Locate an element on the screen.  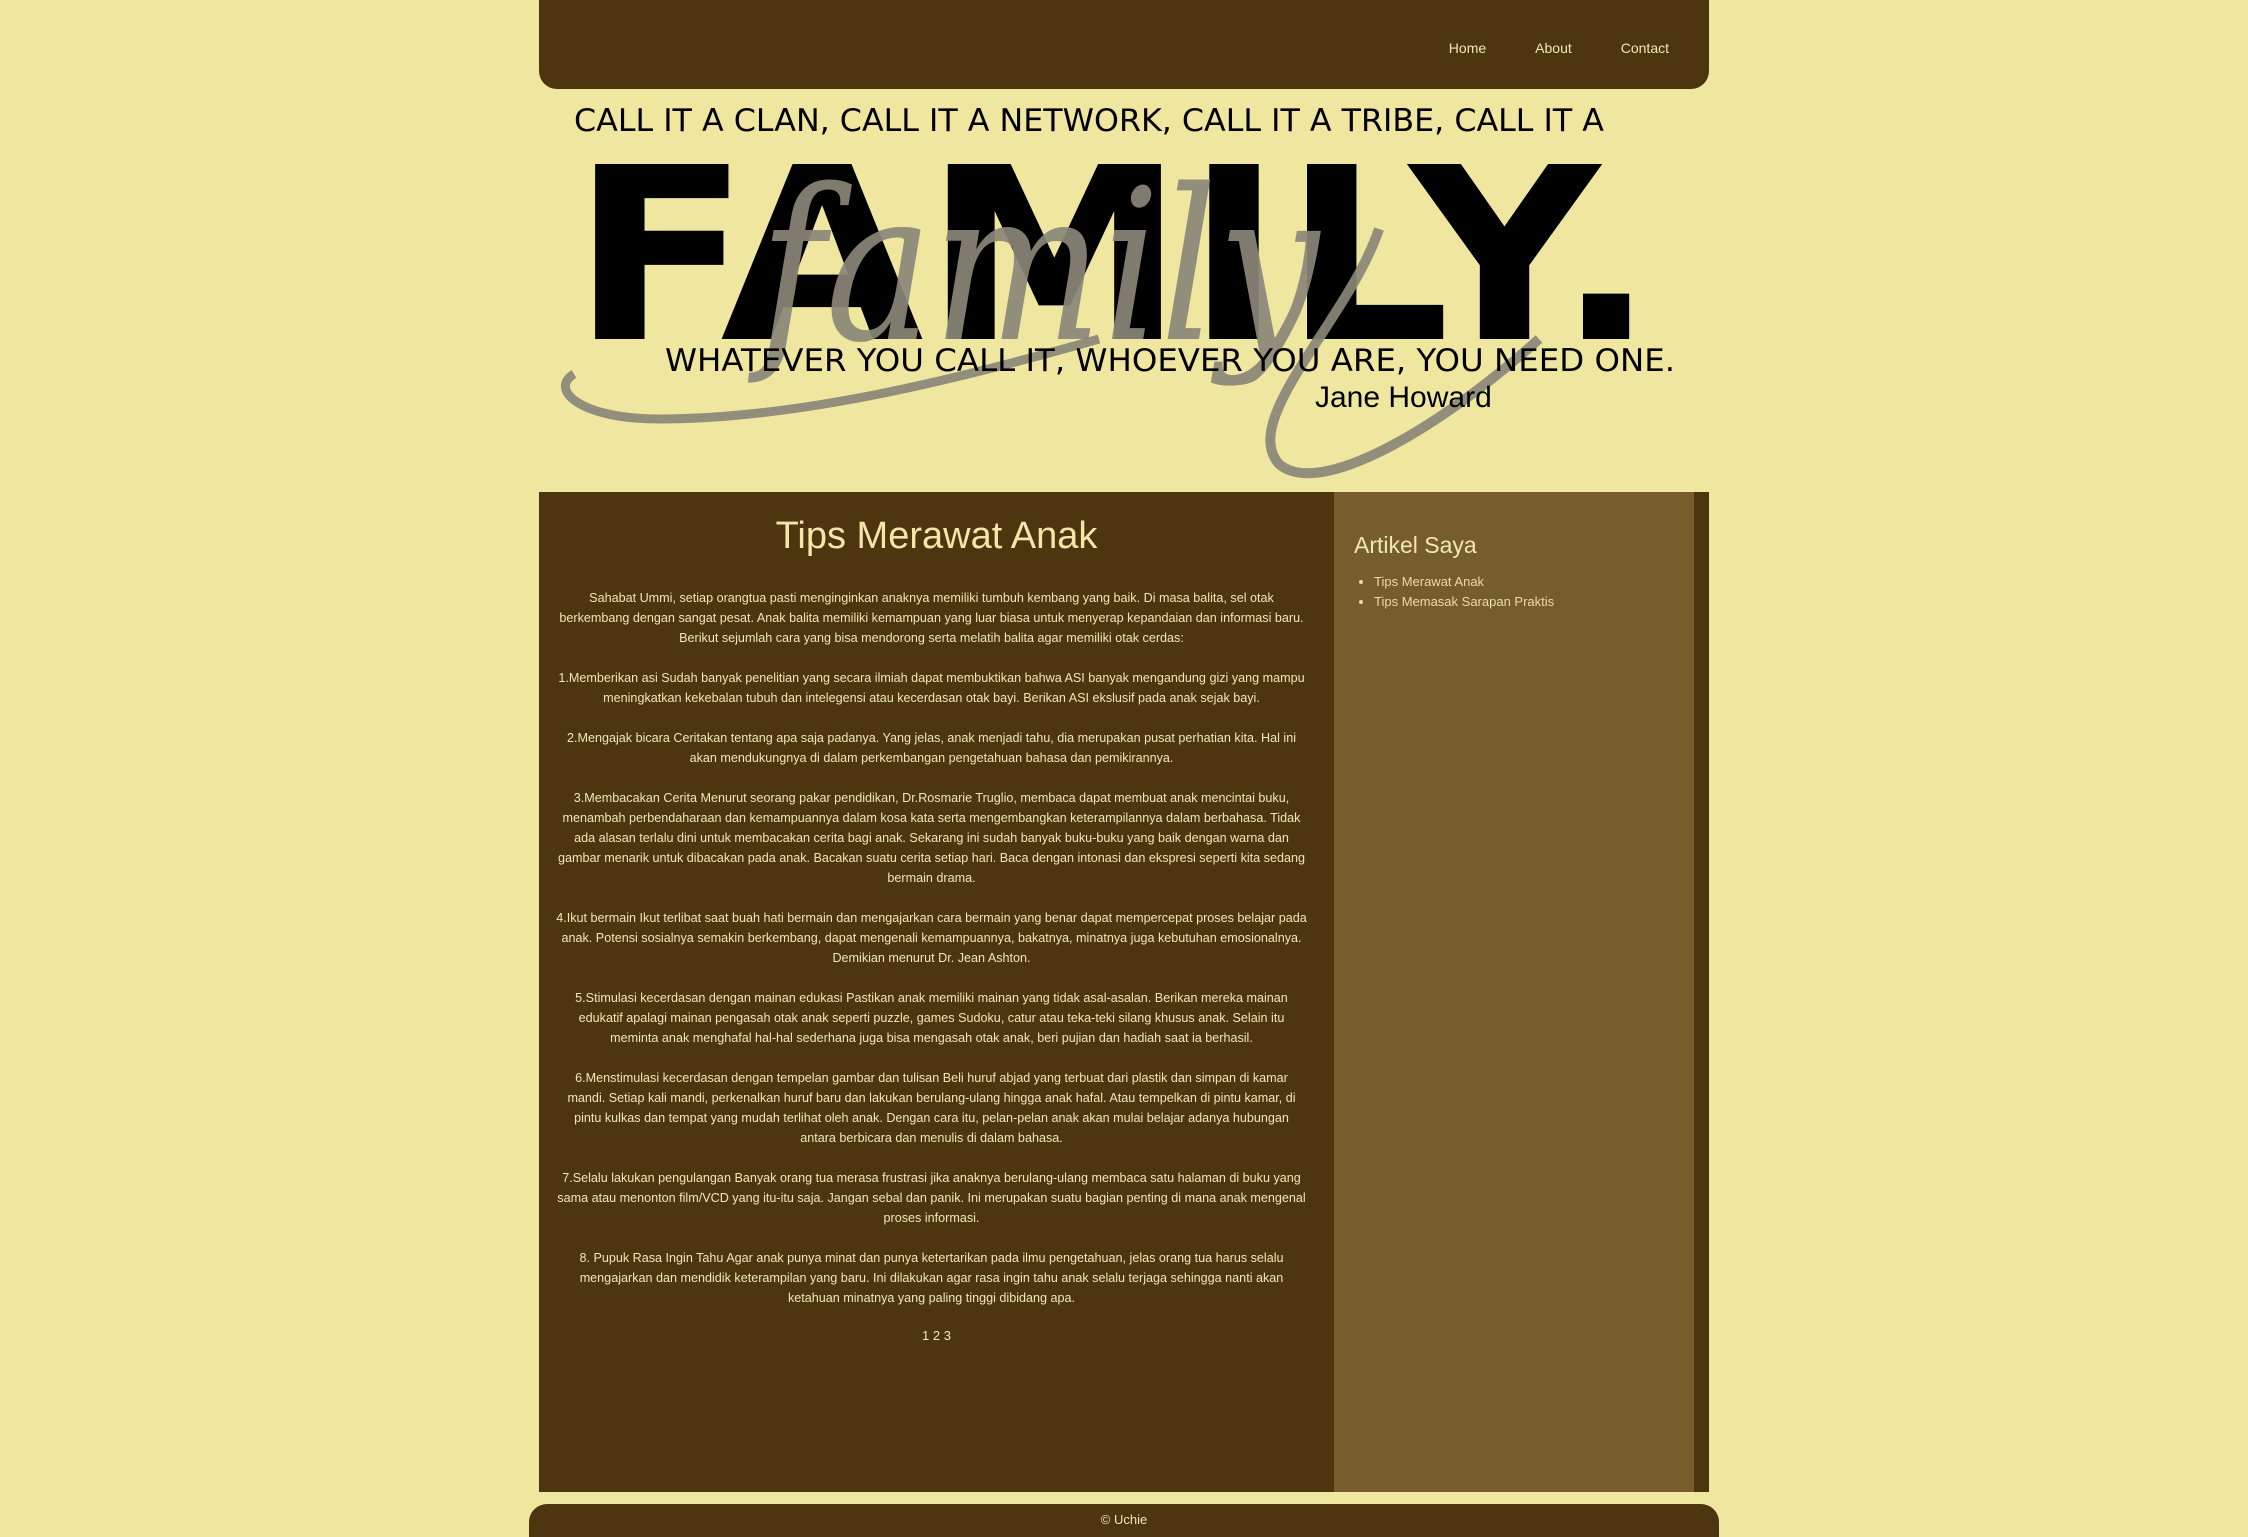
top-navigation: Home About Contact is located at coordinates (1124, 44).